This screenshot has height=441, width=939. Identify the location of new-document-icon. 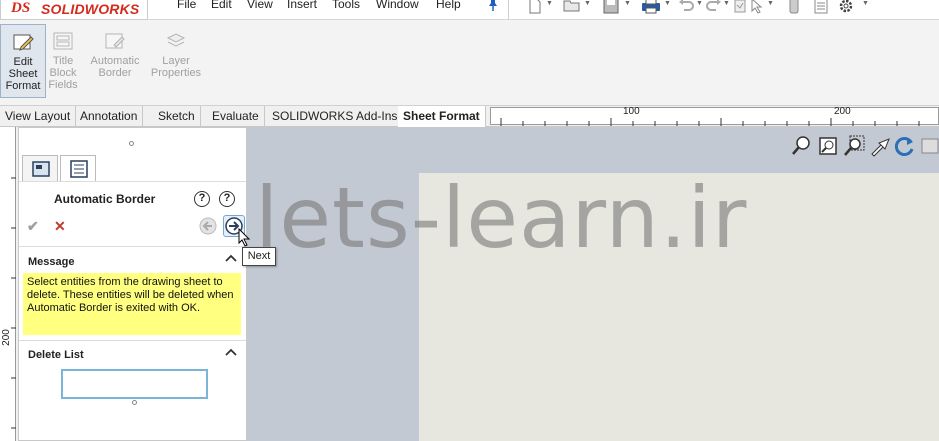
(535, 7).